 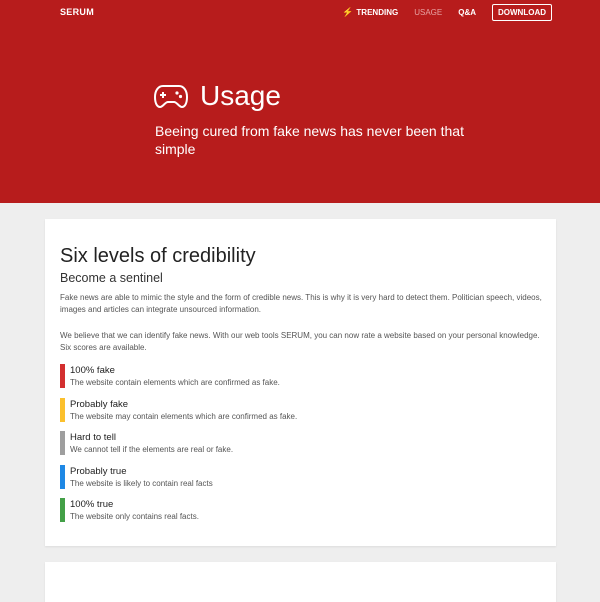 I want to click on nav-trending: ⚡ TRENDING, so click(x=370, y=13).